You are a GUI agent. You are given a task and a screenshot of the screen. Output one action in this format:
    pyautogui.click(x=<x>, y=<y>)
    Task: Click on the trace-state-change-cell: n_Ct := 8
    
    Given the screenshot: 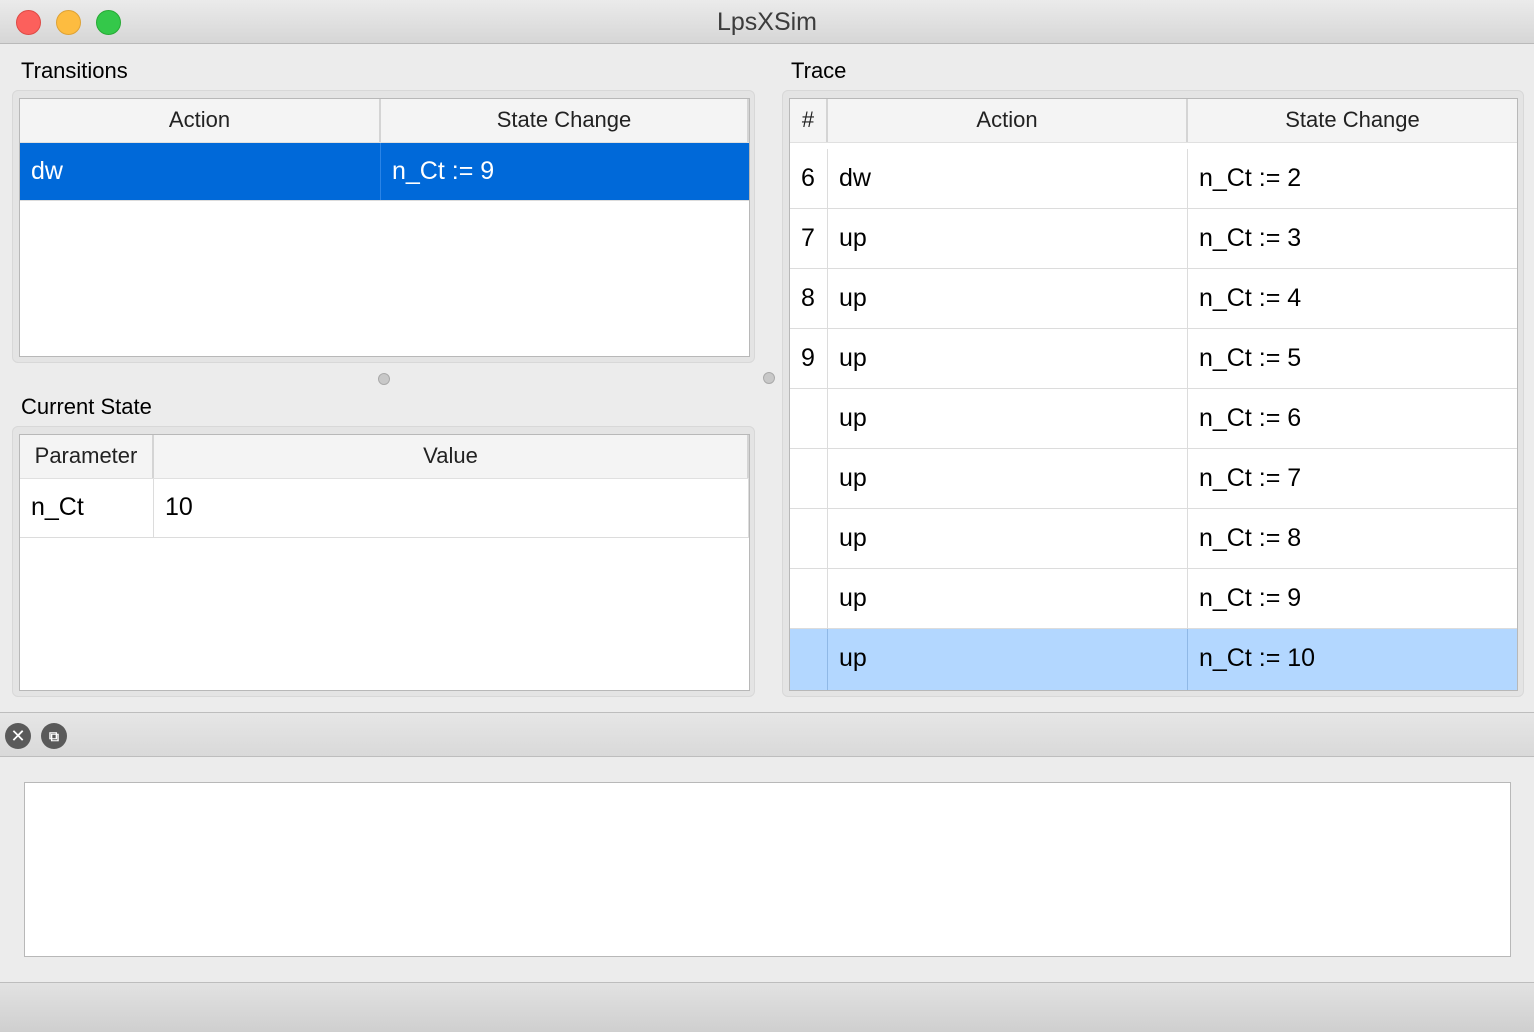 What is the action you would take?
    pyautogui.click(x=1250, y=538)
    